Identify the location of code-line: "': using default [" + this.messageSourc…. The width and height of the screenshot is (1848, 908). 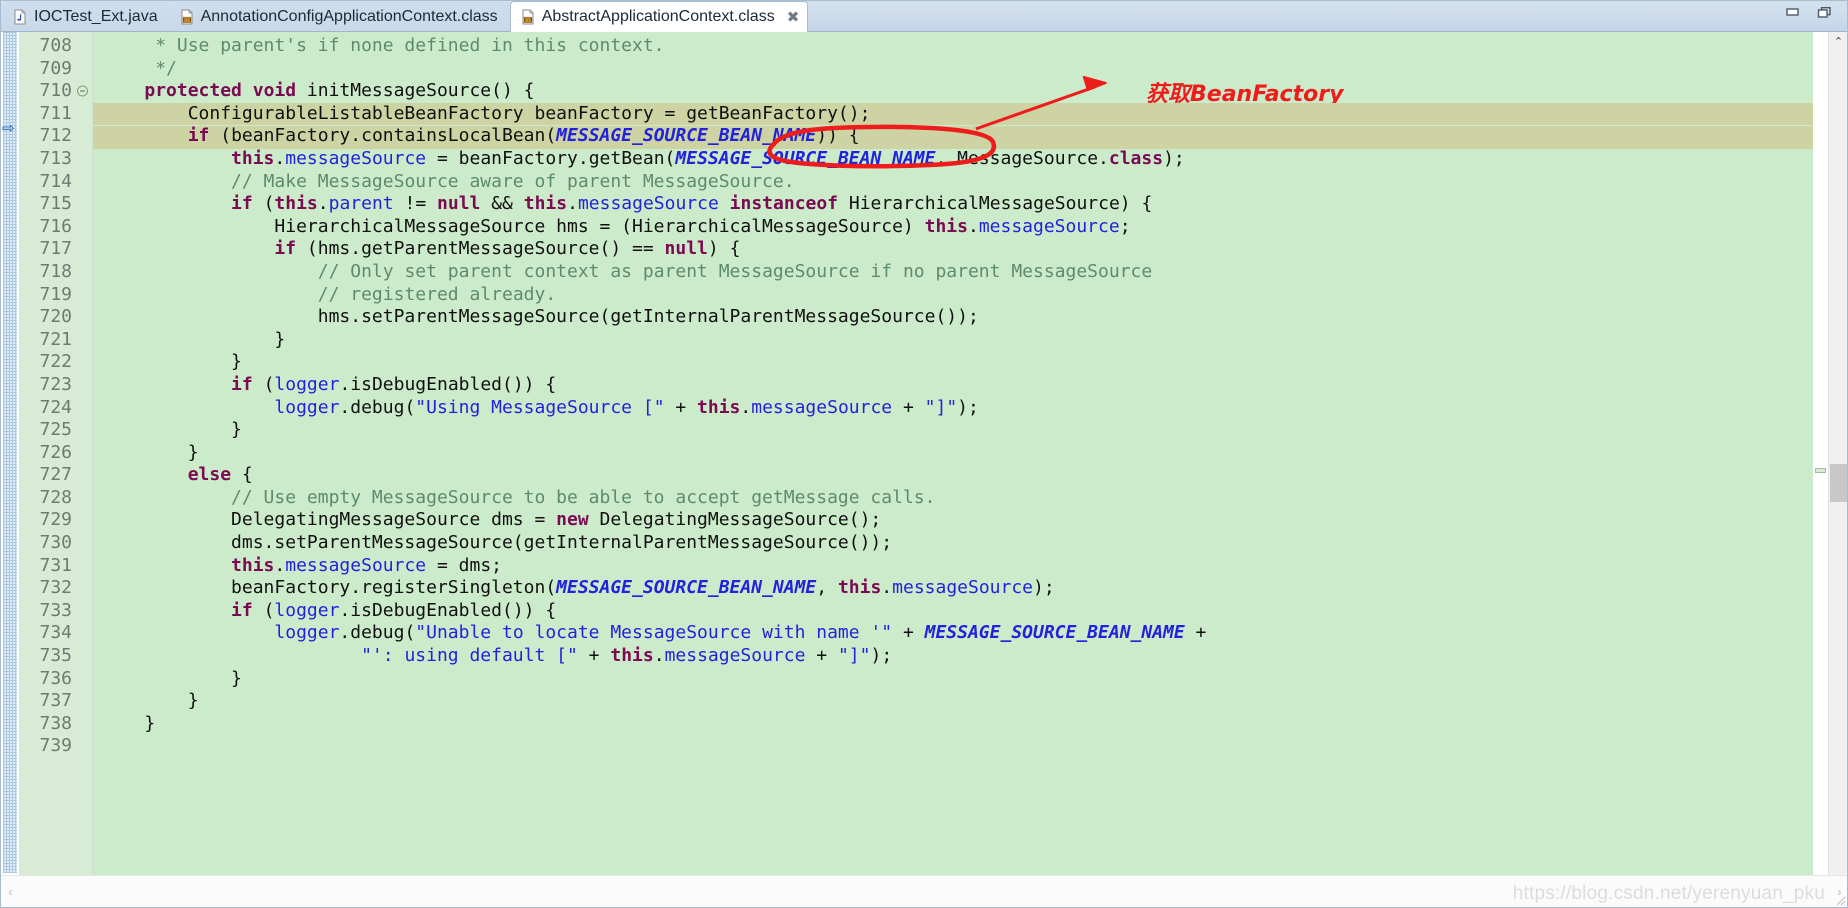
(953, 656).